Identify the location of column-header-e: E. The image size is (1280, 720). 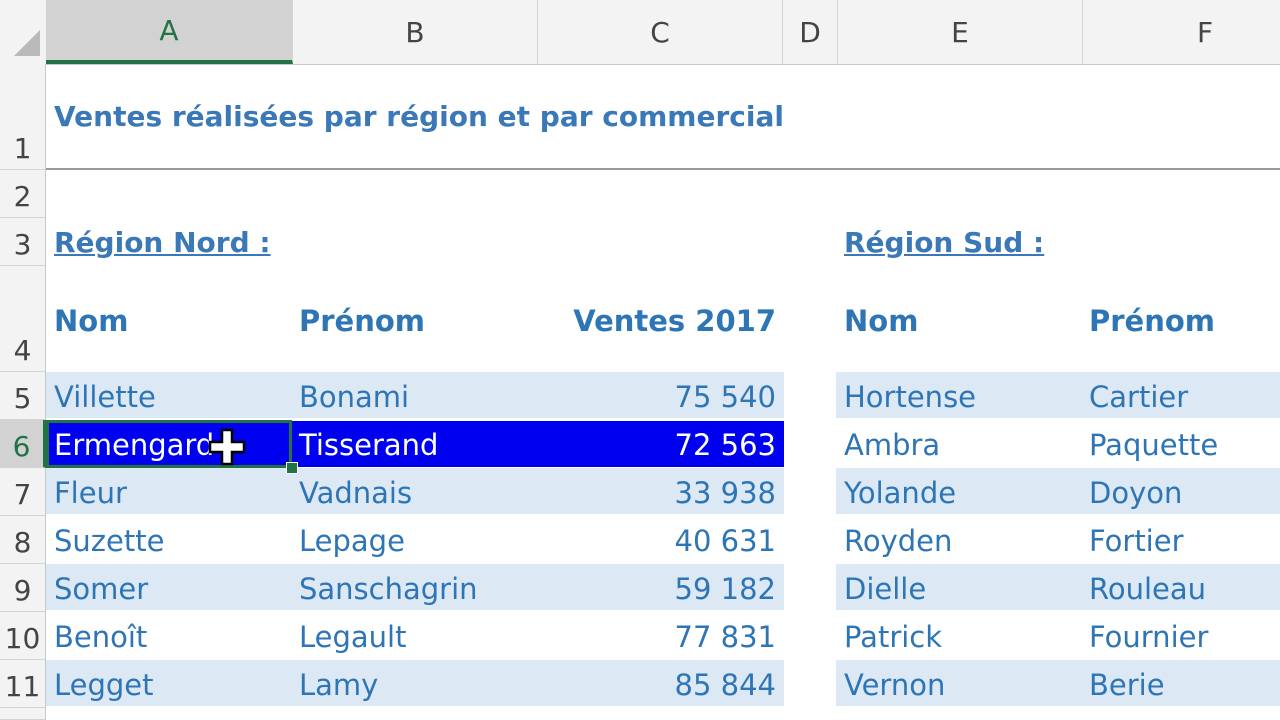
(960, 32).